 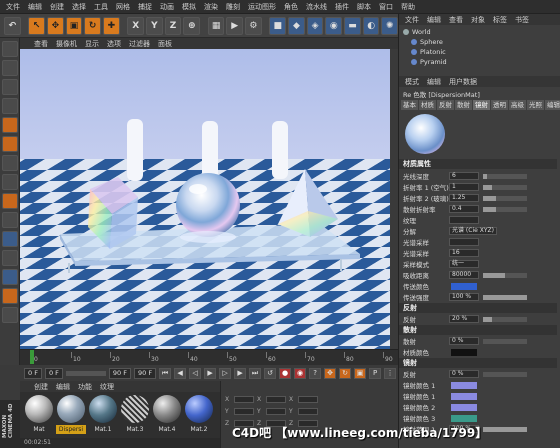 I want to click on cube-icon: ■, so click(x=278, y=25).